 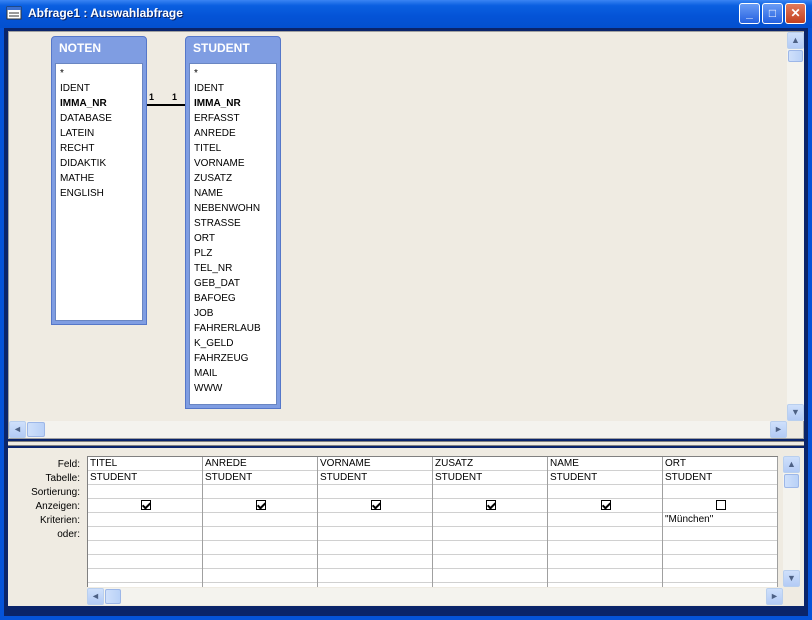 What do you see at coordinates (233, 388) in the screenshot?
I see `table-field: WWW` at bounding box center [233, 388].